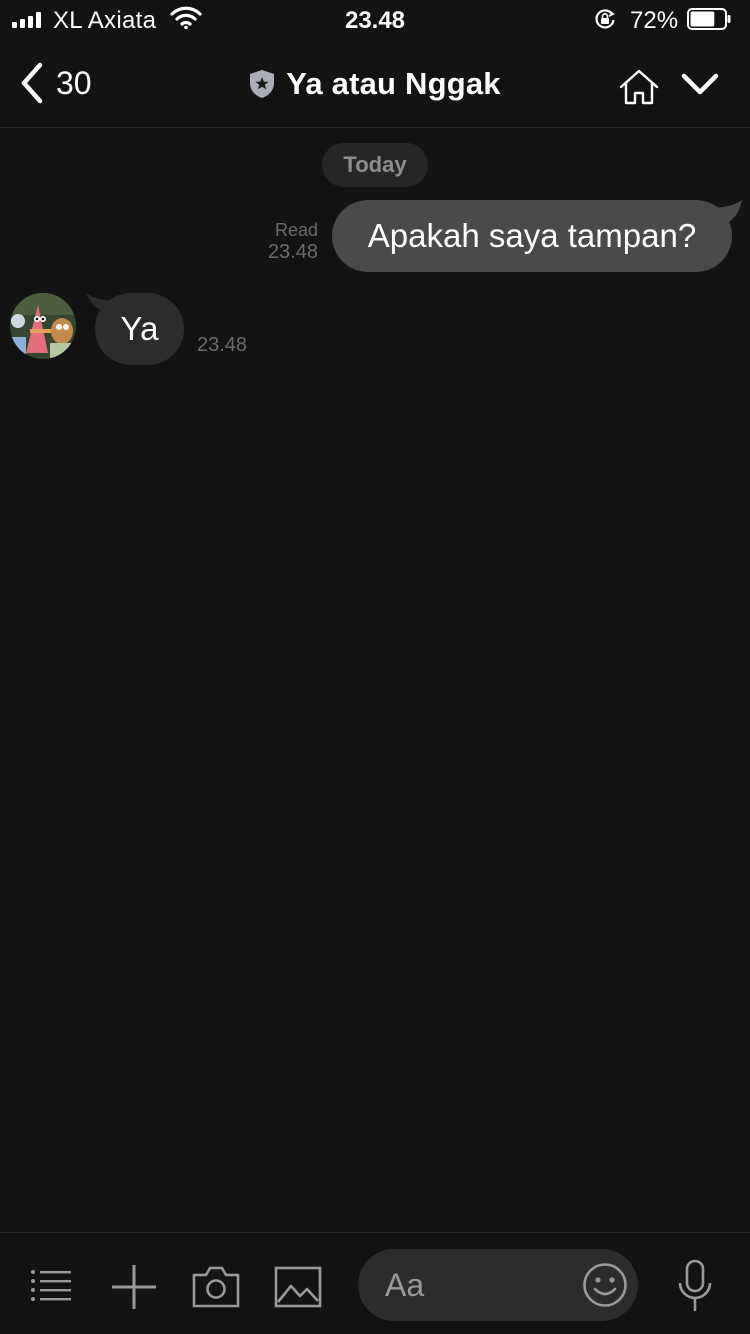 This screenshot has width=750, height=1334. What do you see at coordinates (298, 1287) in the screenshot?
I see `image-icon` at bounding box center [298, 1287].